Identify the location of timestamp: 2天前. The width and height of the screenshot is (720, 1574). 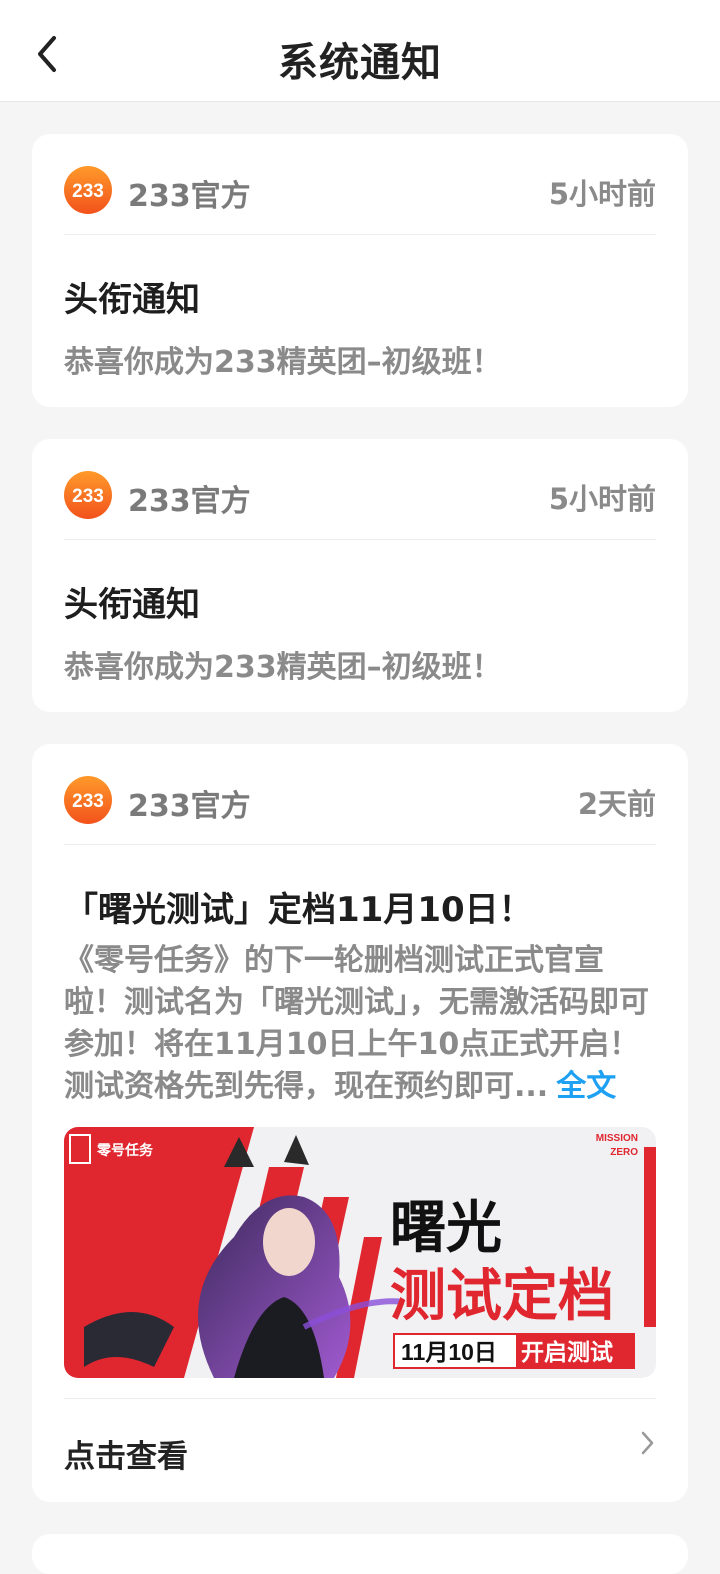
(616, 804).